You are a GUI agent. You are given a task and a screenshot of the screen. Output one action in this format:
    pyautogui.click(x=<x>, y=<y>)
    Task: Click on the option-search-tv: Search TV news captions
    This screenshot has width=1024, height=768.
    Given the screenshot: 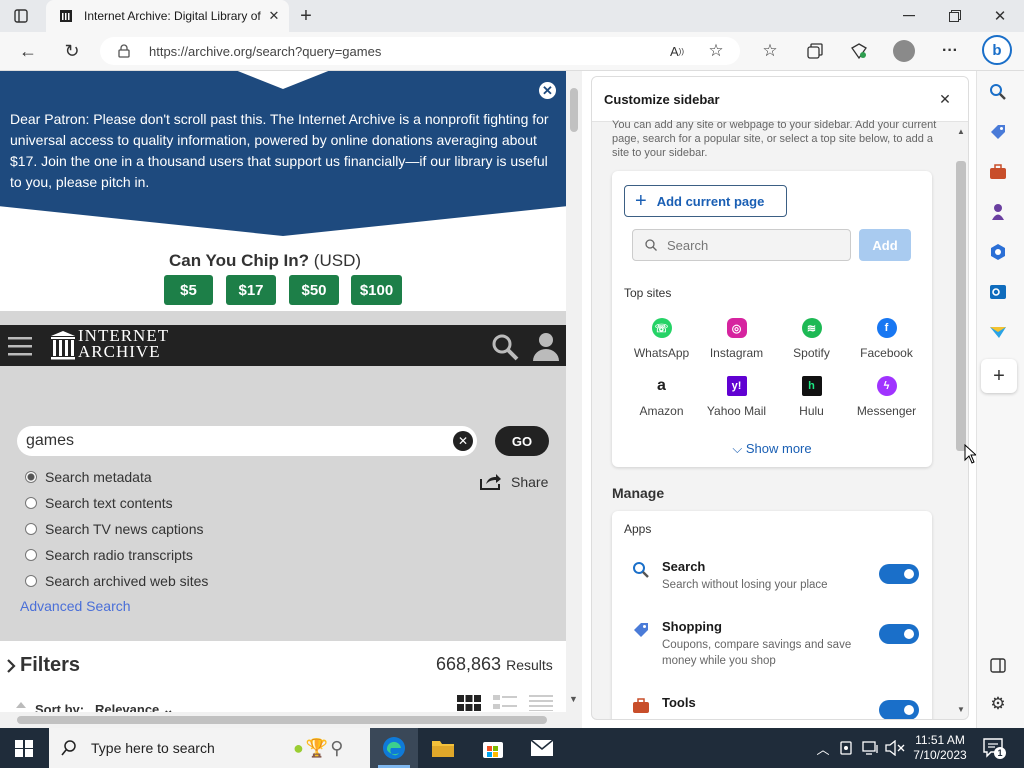 What is the action you would take?
    pyautogui.click(x=114, y=529)
    